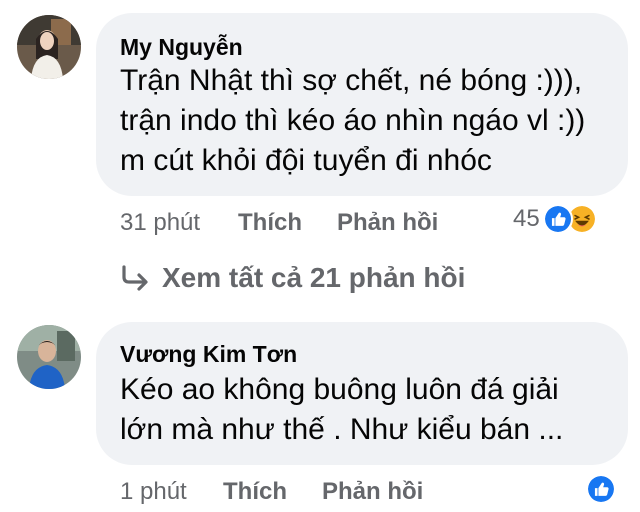 Image resolution: width=640 pixels, height=512 pixels. I want to click on comment-line: Trận Nhật thì sợ chết, né bóng :))),, so click(351, 80).